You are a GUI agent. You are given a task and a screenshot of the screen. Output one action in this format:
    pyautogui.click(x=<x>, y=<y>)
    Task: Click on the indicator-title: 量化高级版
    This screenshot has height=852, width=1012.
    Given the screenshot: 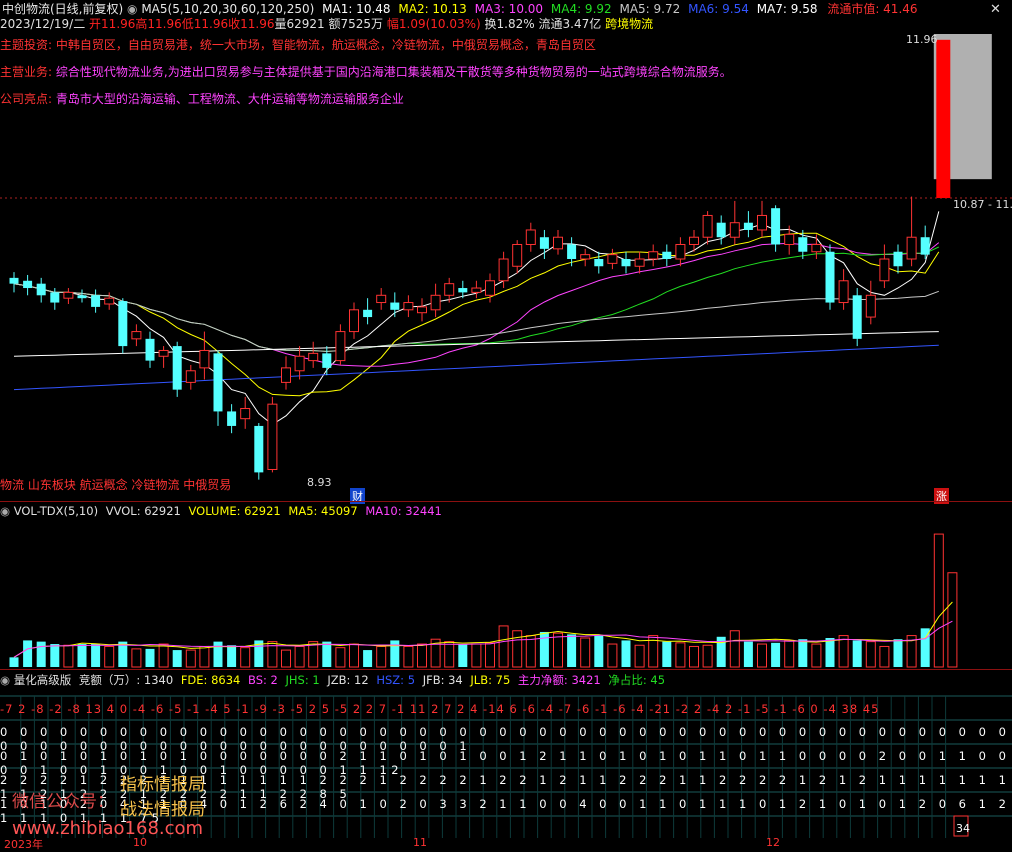 What is the action you would take?
    pyautogui.click(x=43, y=680)
    